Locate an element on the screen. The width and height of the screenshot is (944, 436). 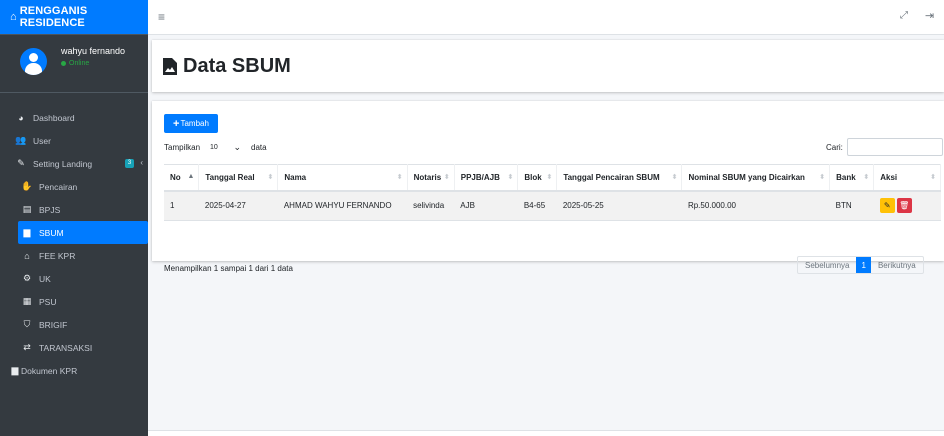
length-select-value: 10 is located at coordinates (214, 147).